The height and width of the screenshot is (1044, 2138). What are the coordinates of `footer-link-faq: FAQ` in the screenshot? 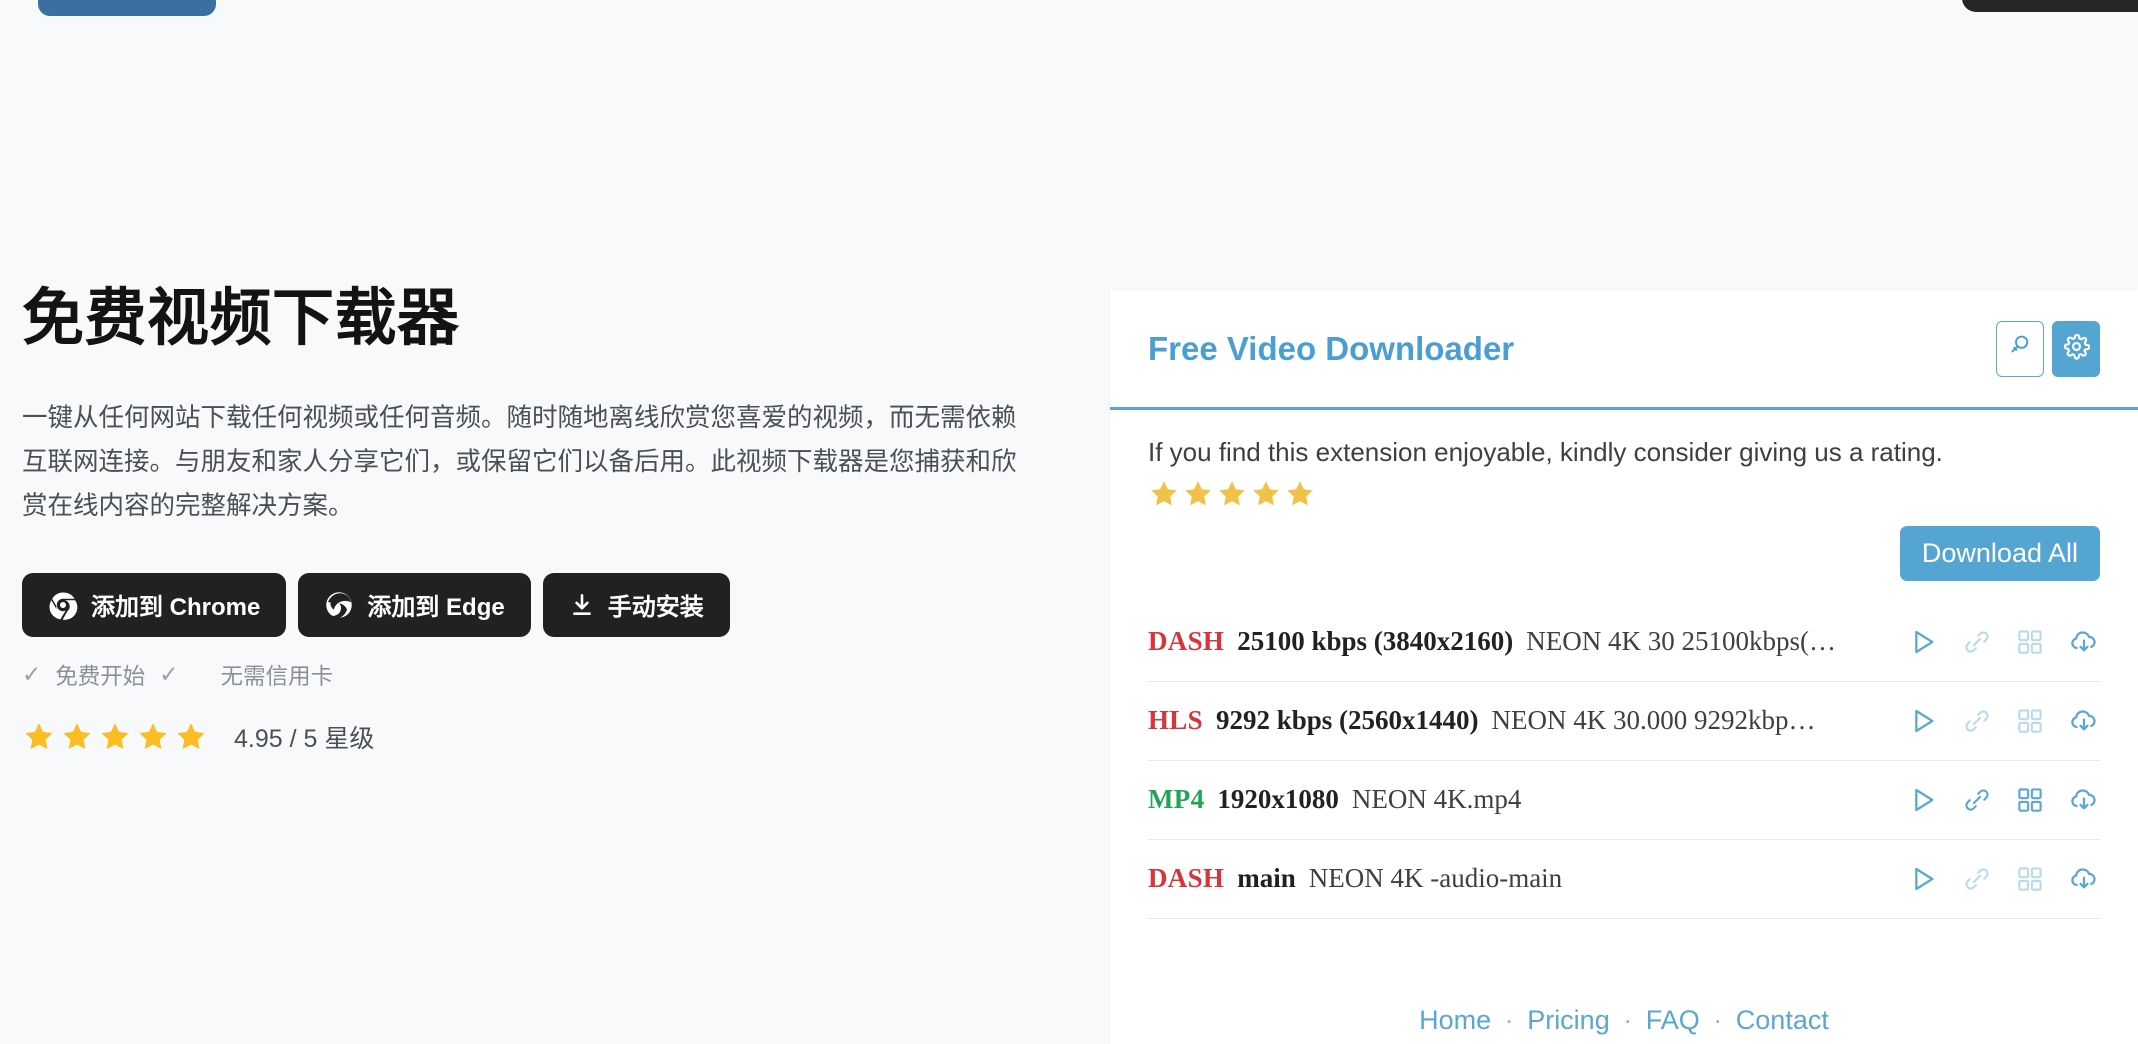 It's located at (1673, 1020).